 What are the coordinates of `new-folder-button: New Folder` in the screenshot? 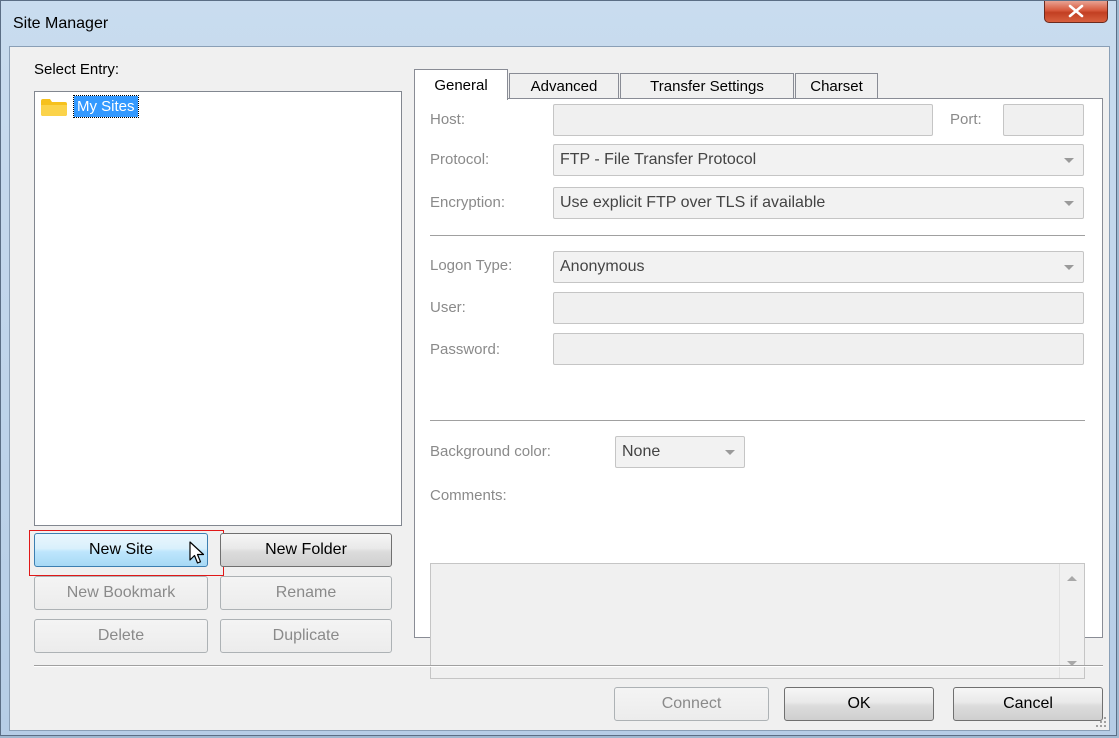 It's located at (306, 550).